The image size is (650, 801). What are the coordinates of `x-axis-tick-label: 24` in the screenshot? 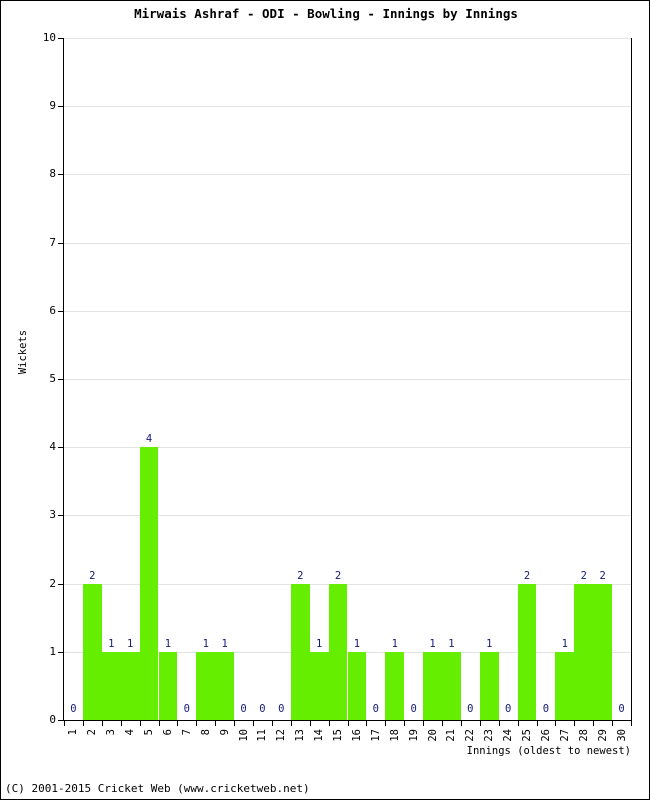 It's located at (508, 735).